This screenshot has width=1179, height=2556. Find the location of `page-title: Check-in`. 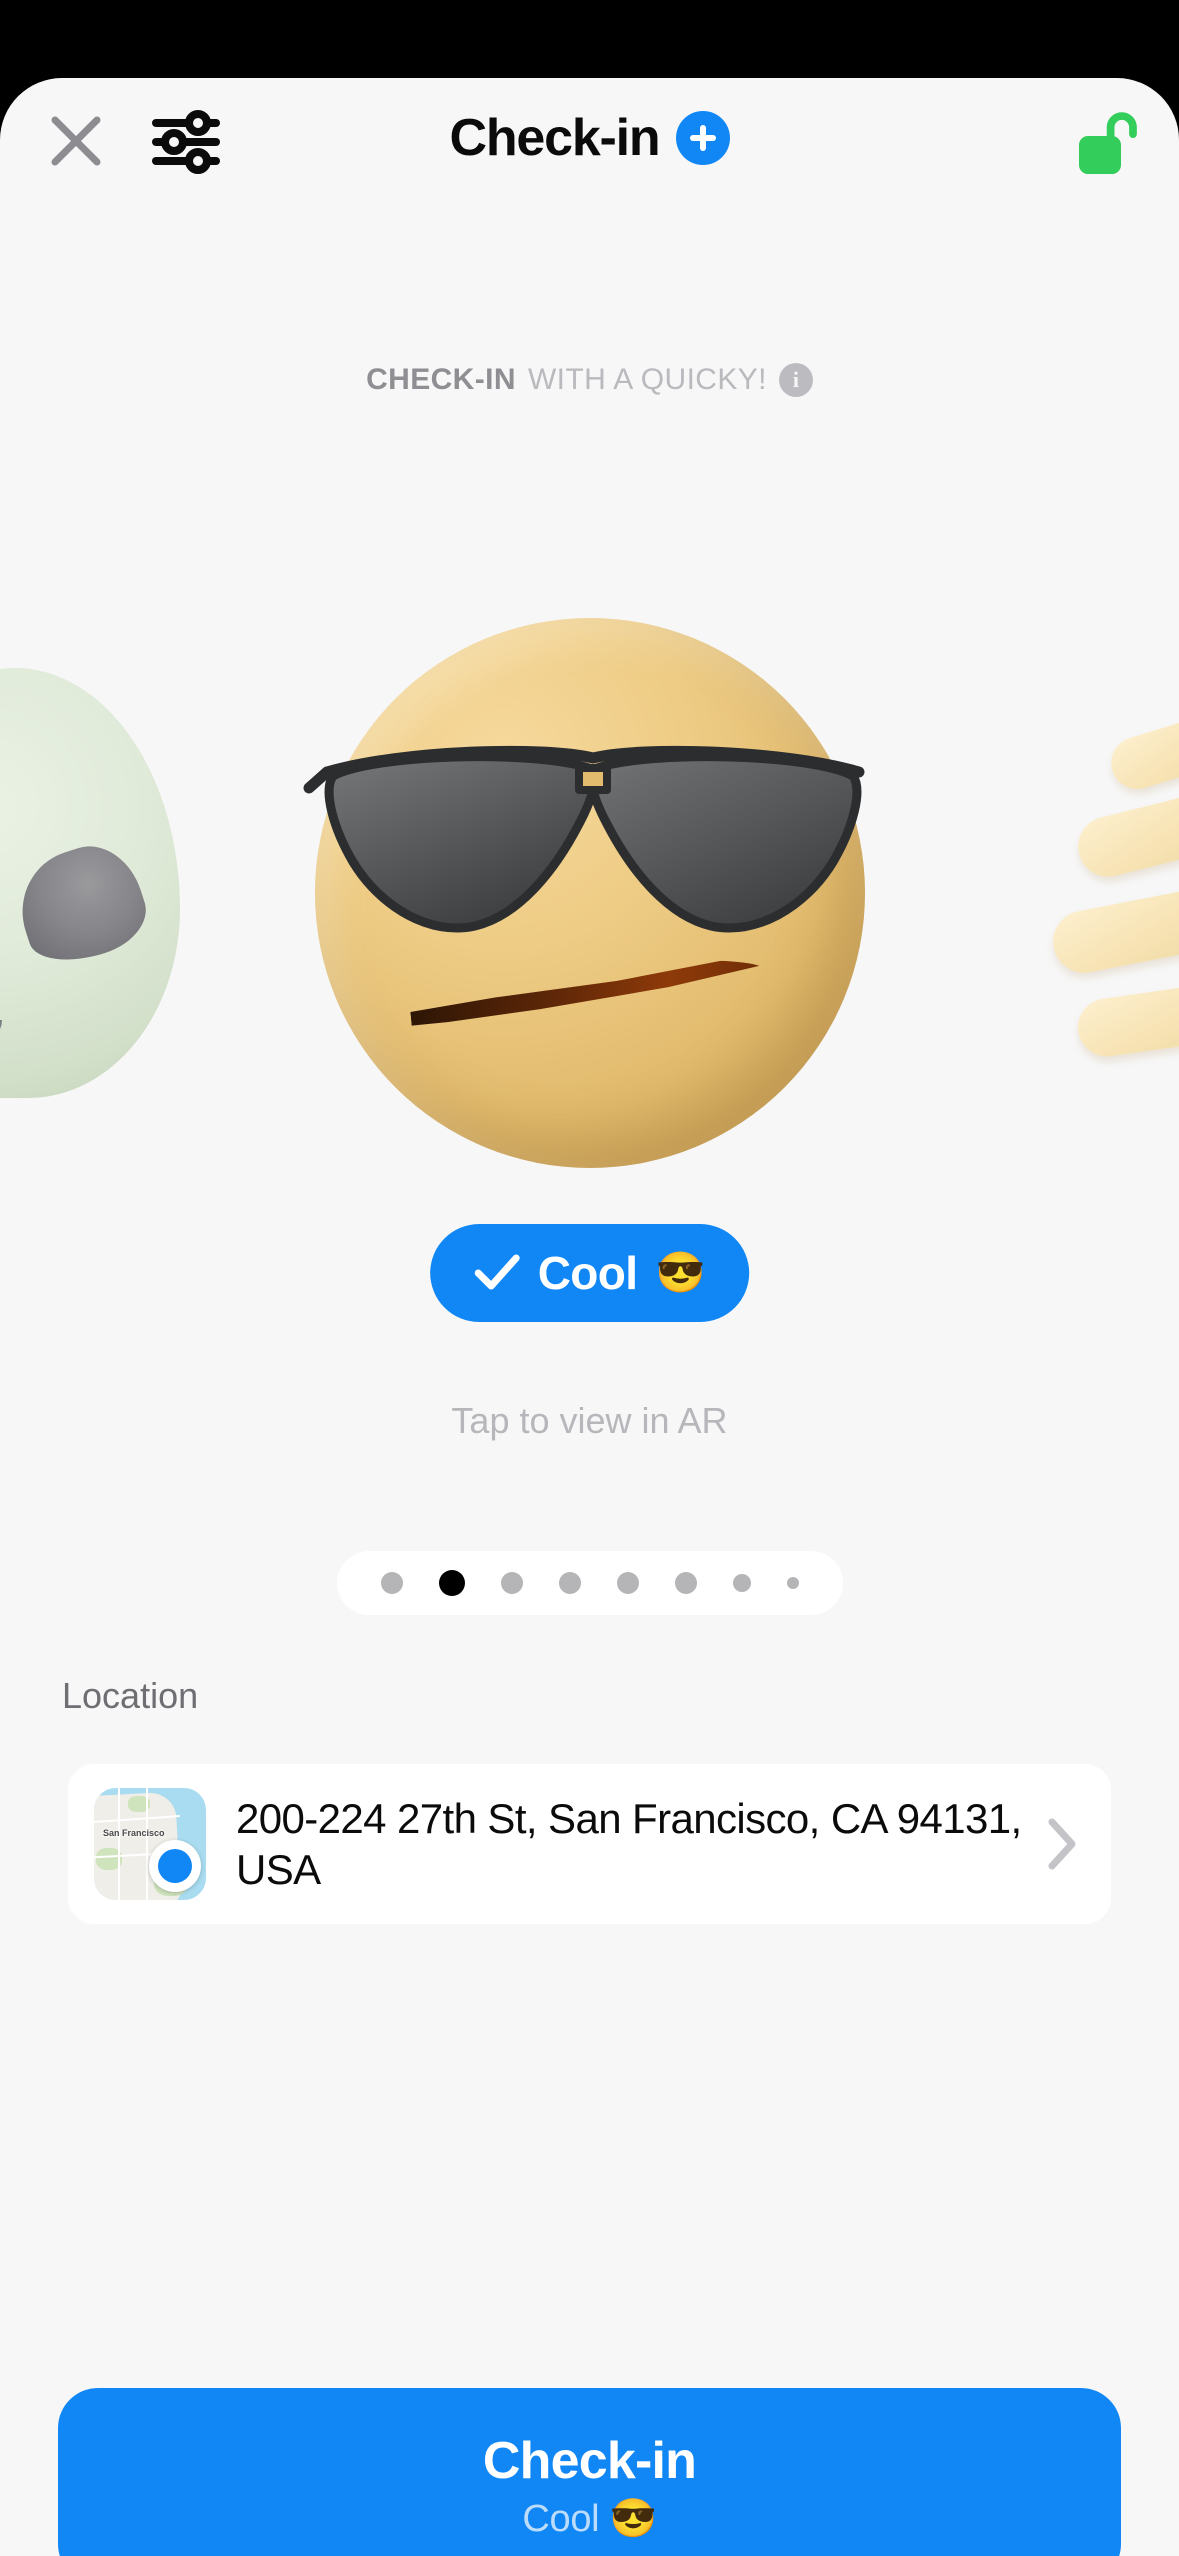

page-title: Check-in is located at coordinates (554, 138).